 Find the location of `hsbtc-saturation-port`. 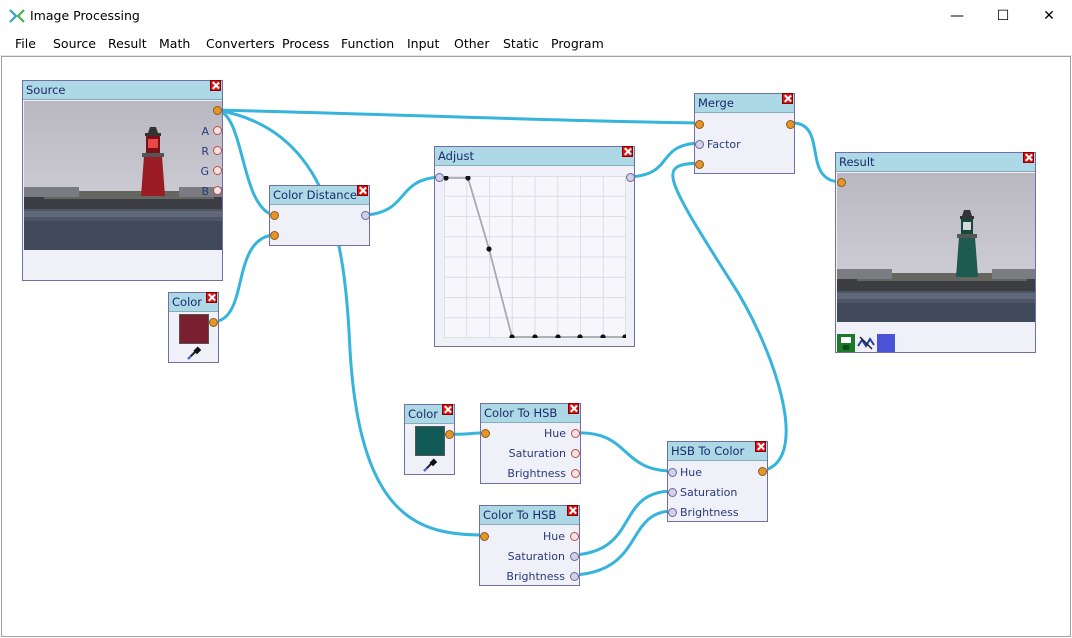

hsbtc-saturation-port is located at coordinates (672, 492).